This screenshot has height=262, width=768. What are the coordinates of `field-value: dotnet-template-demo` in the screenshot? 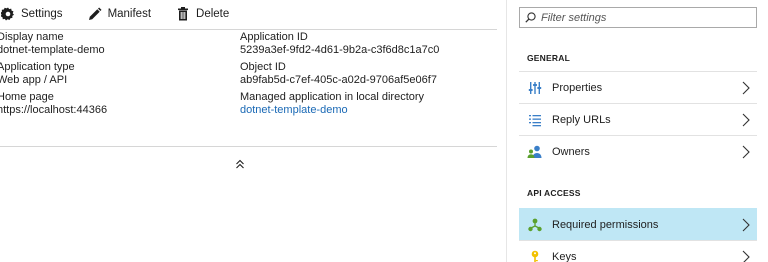 It's located at (52, 50).